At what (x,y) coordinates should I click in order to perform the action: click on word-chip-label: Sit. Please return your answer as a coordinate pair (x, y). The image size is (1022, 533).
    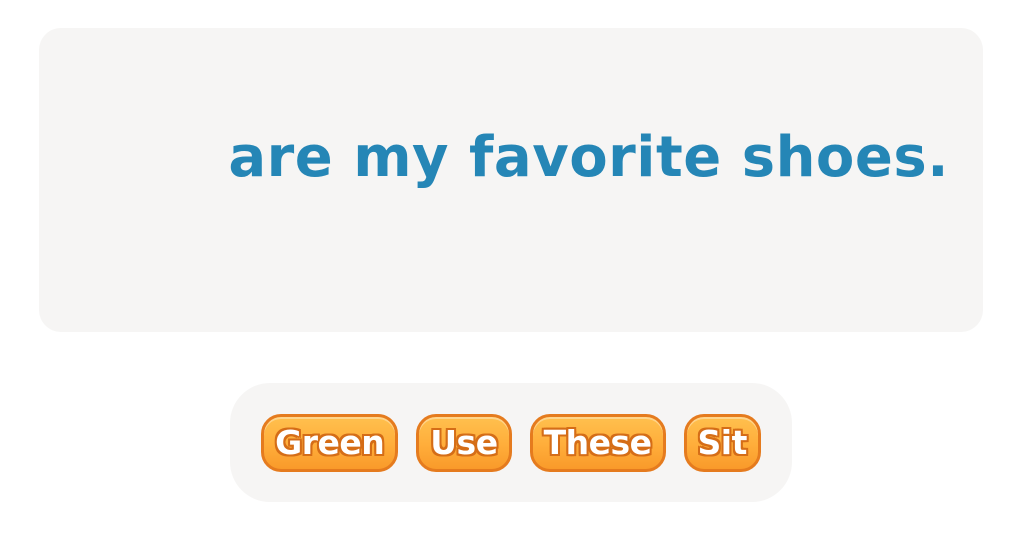
    Looking at the image, I should click on (722, 442).